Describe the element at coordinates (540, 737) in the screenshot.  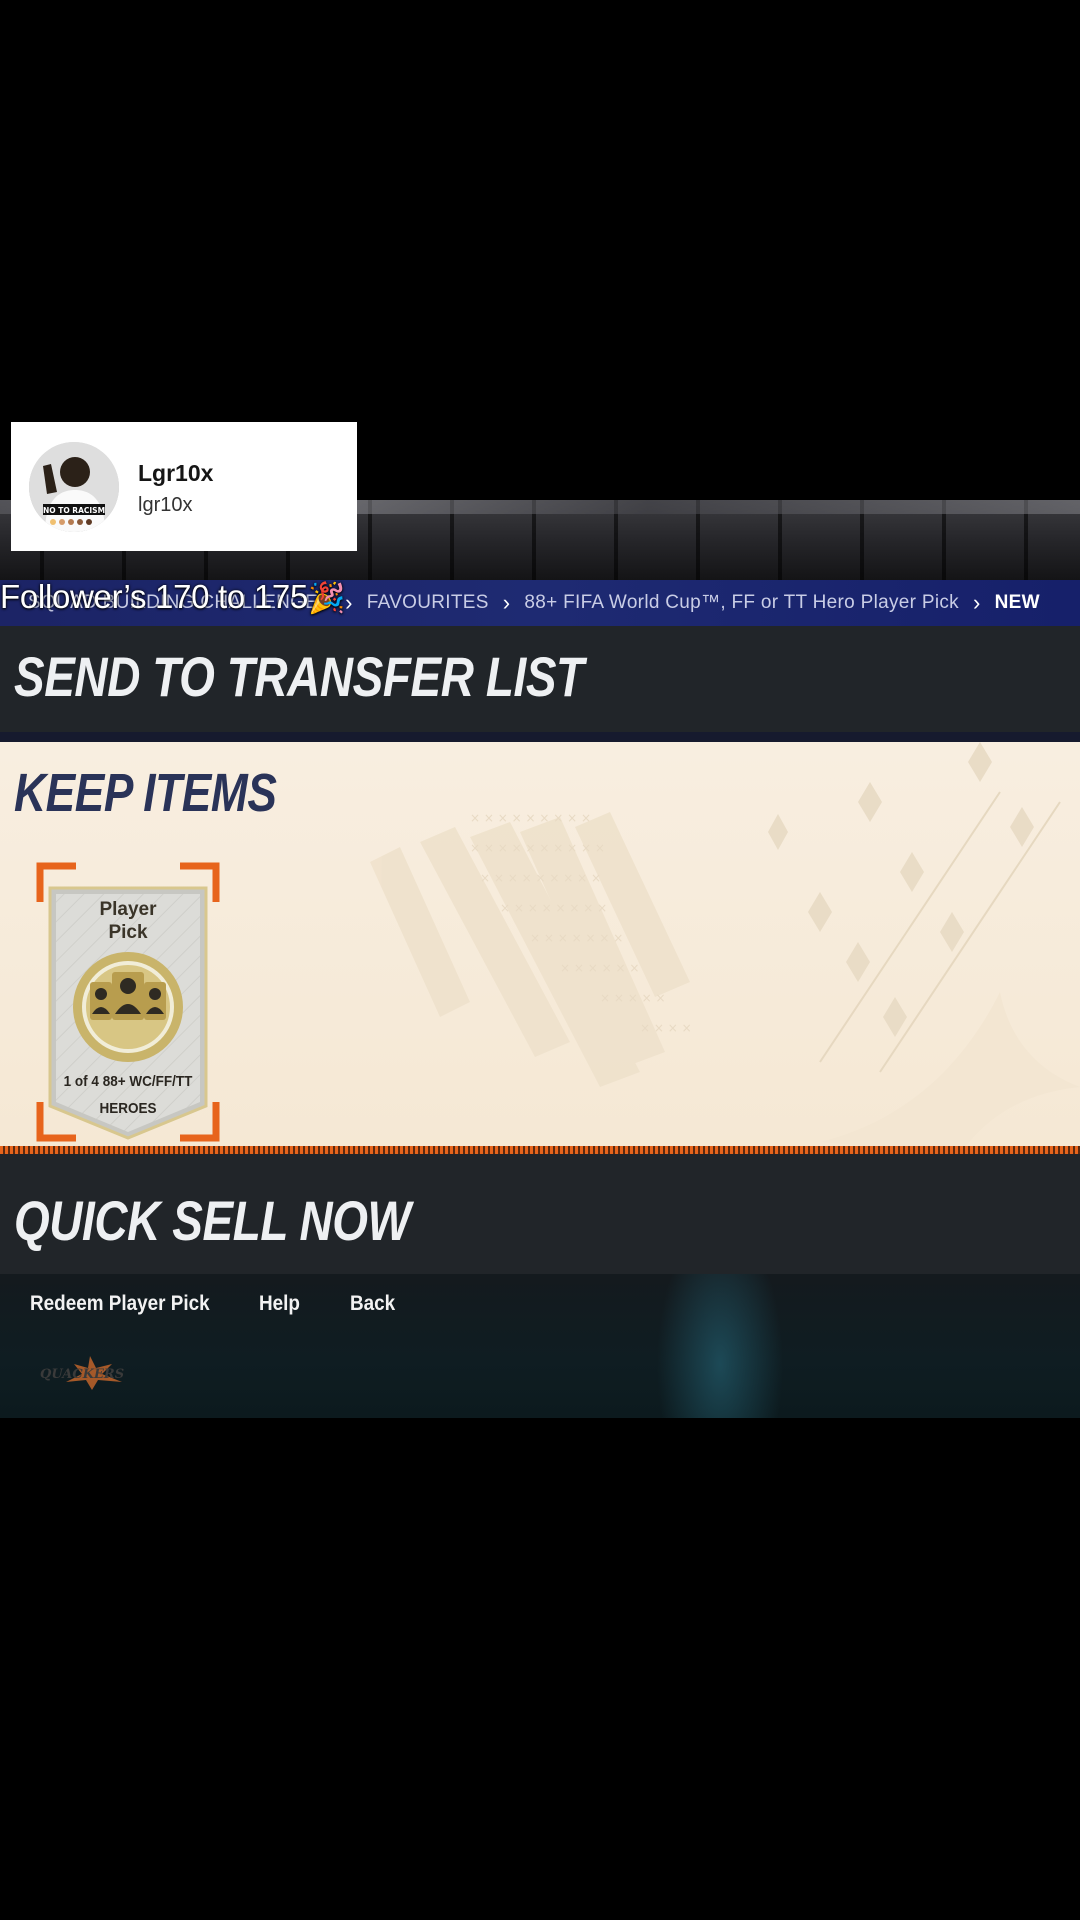
I see `row-divider` at that location.